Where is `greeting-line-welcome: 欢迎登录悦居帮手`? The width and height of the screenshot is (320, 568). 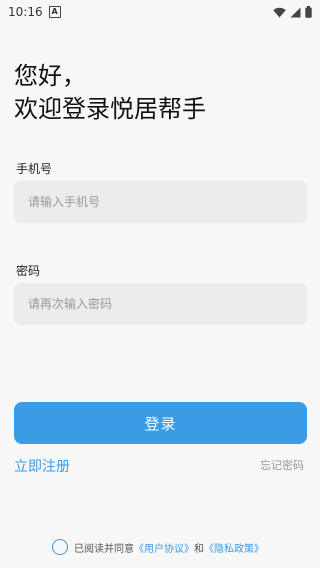
greeting-line-welcome: 欢迎登录悦居帮手 is located at coordinates (110, 109).